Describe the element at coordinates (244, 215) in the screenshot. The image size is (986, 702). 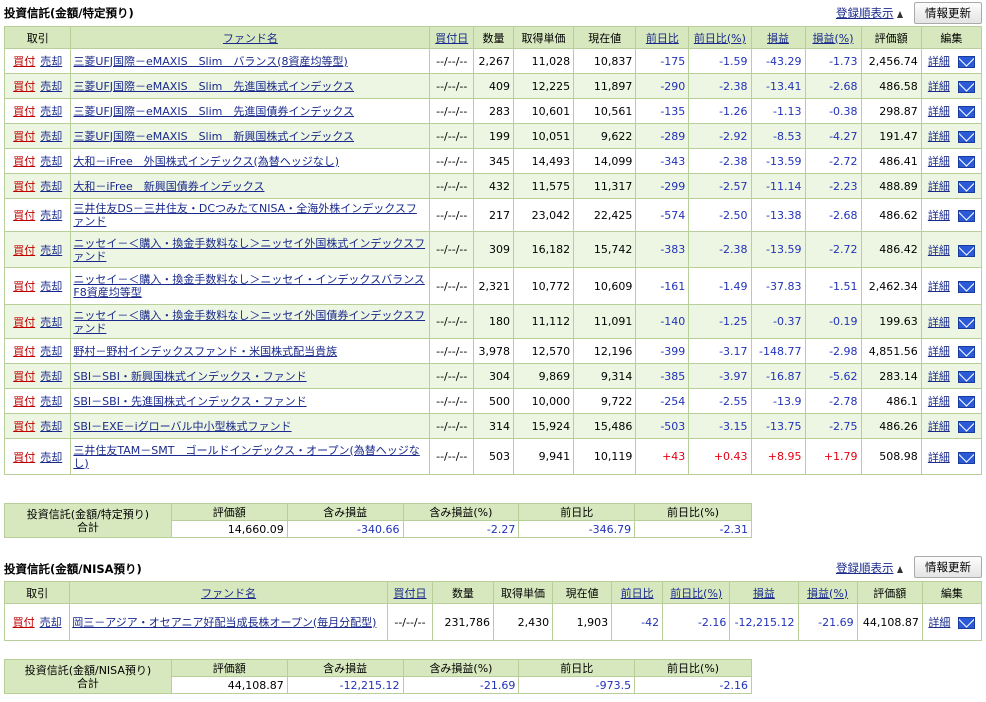
I see `fund-name-link: 三井住友DS－三井住友・DCつみたてNISA・全海外株インデックスファンド` at that location.